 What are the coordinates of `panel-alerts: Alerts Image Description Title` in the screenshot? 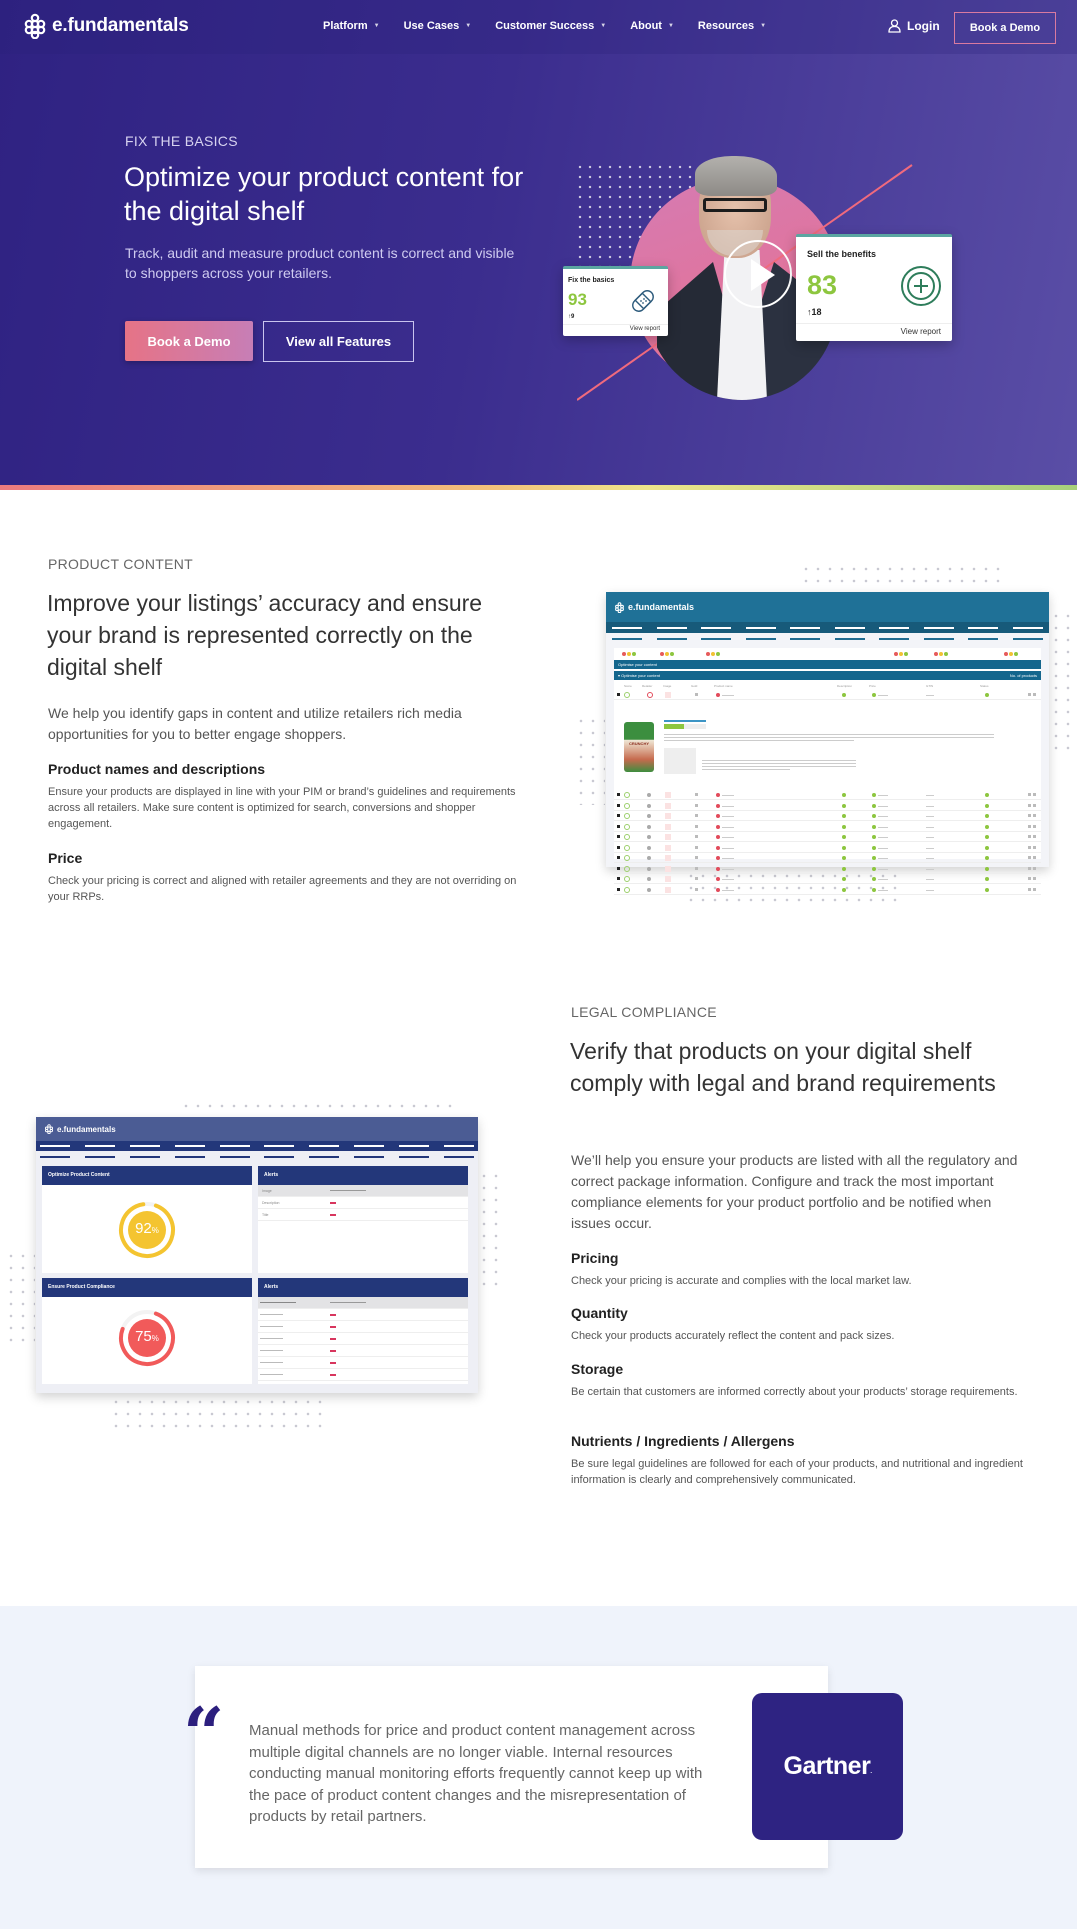 It's located at (363, 1219).